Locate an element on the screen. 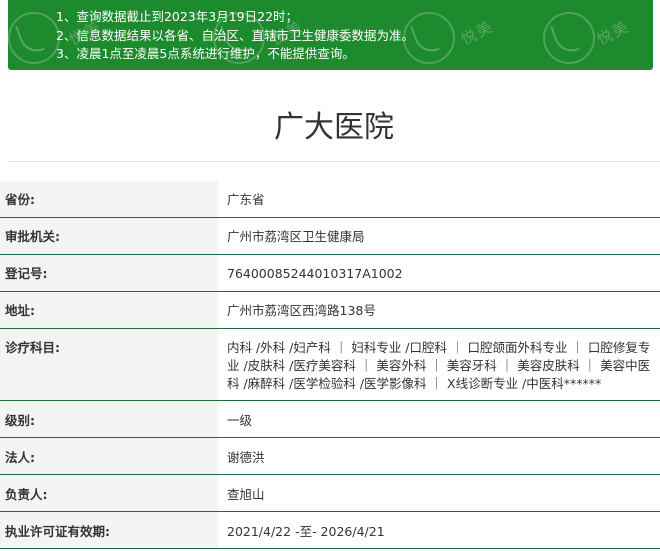  info-row-province: 省份: 广东省 is located at coordinates (330, 199).